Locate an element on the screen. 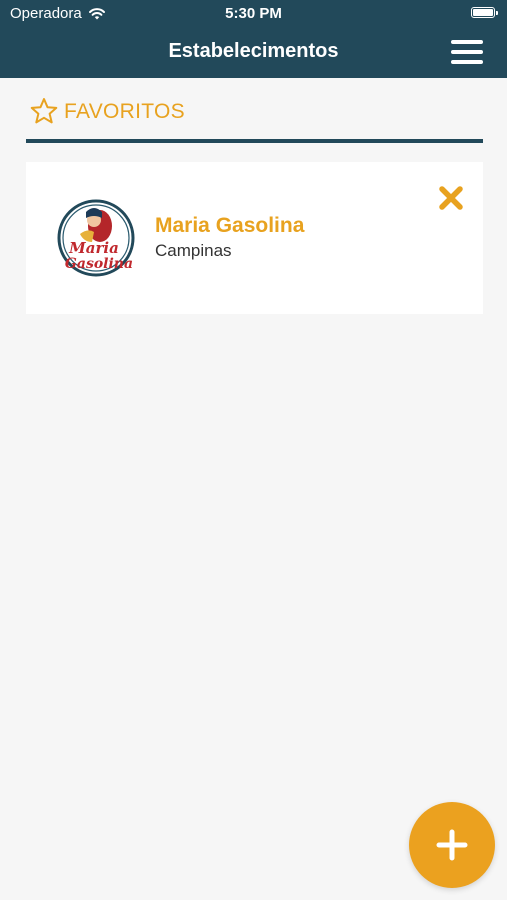 This screenshot has height=900, width=507. carrier-info: Operadora is located at coordinates (58, 13).